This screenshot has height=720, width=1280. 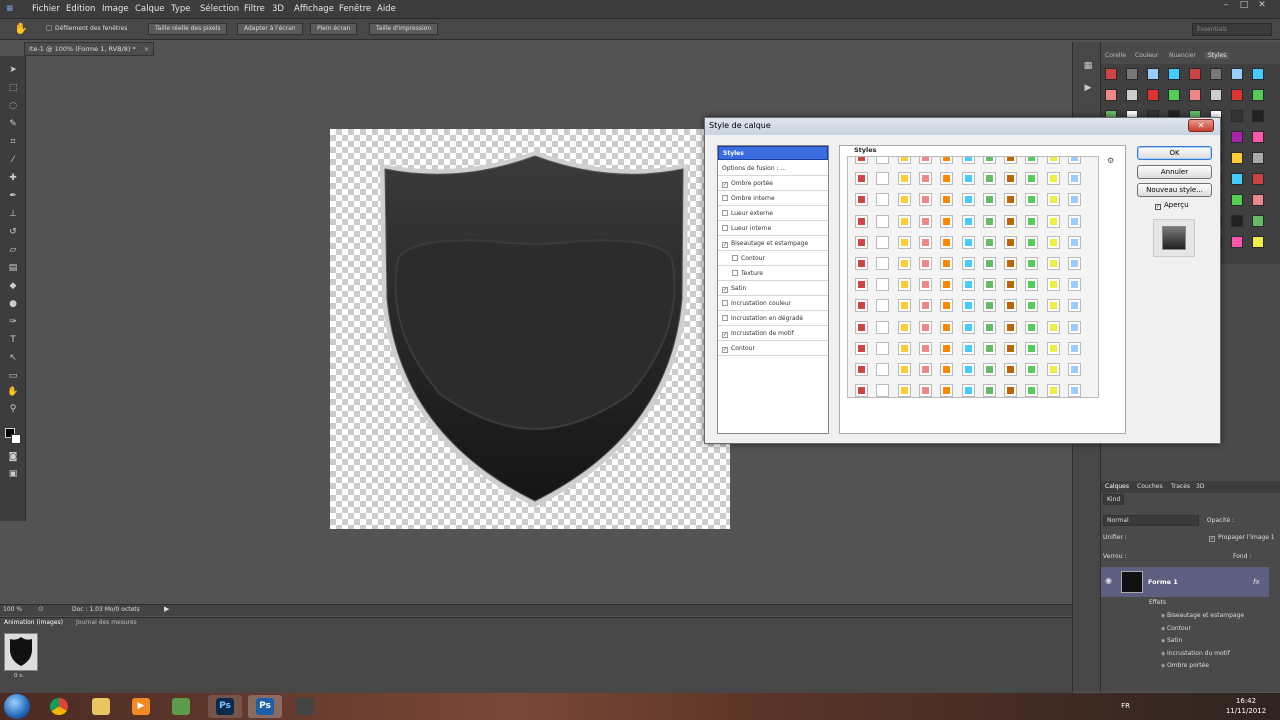 What do you see at coordinates (17, 706) in the screenshot?
I see `start-button` at bounding box center [17, 706].